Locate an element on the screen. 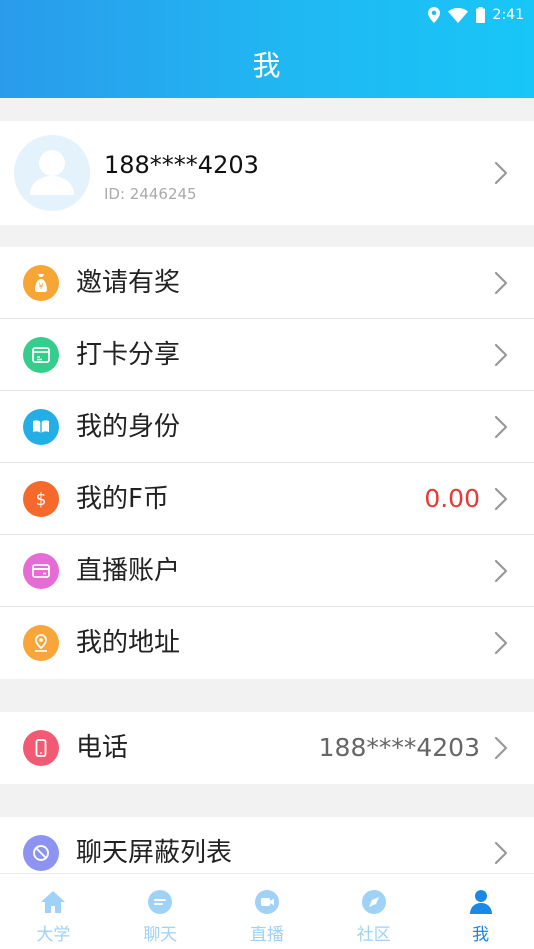  tab-me: 我 is located at coordinates (480, 911).